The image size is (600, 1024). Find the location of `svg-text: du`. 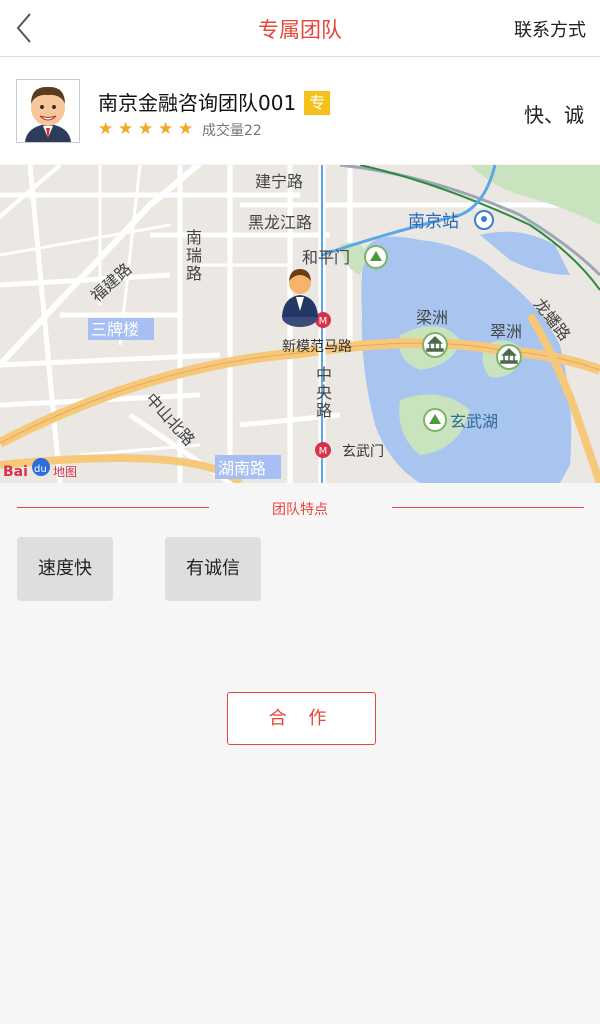

svg-text: du is located at coordinates (40, 469).